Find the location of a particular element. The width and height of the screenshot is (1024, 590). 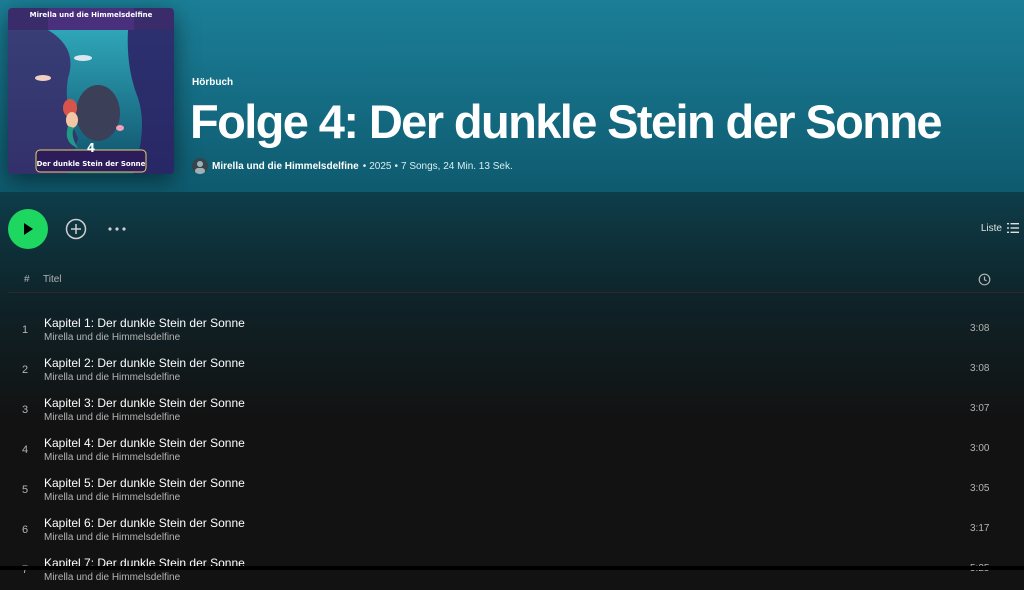

column-number: # is located at coordinates (27, 279).